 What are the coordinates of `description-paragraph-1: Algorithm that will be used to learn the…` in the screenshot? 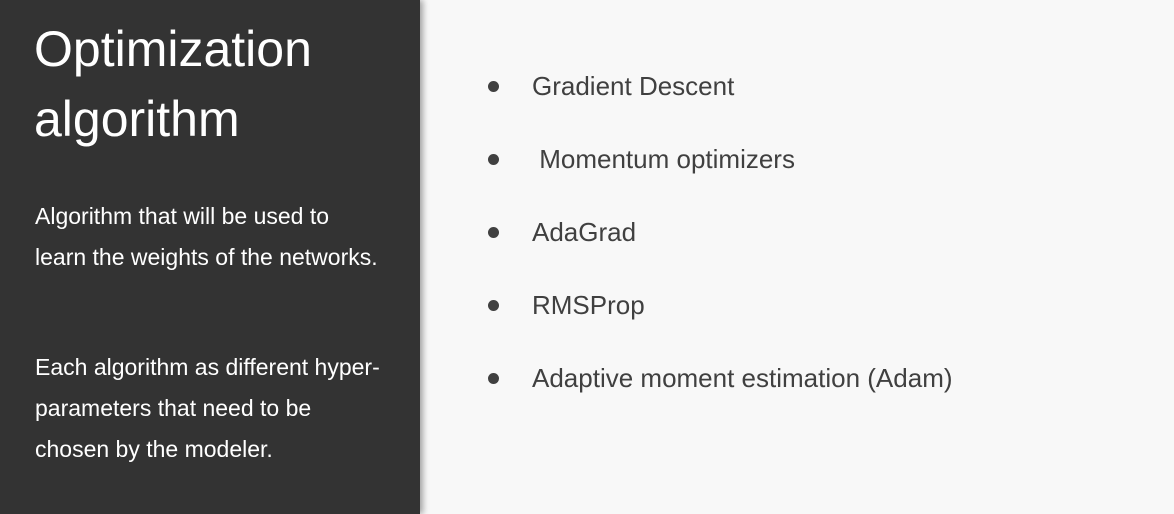 It's located at (206, 236).